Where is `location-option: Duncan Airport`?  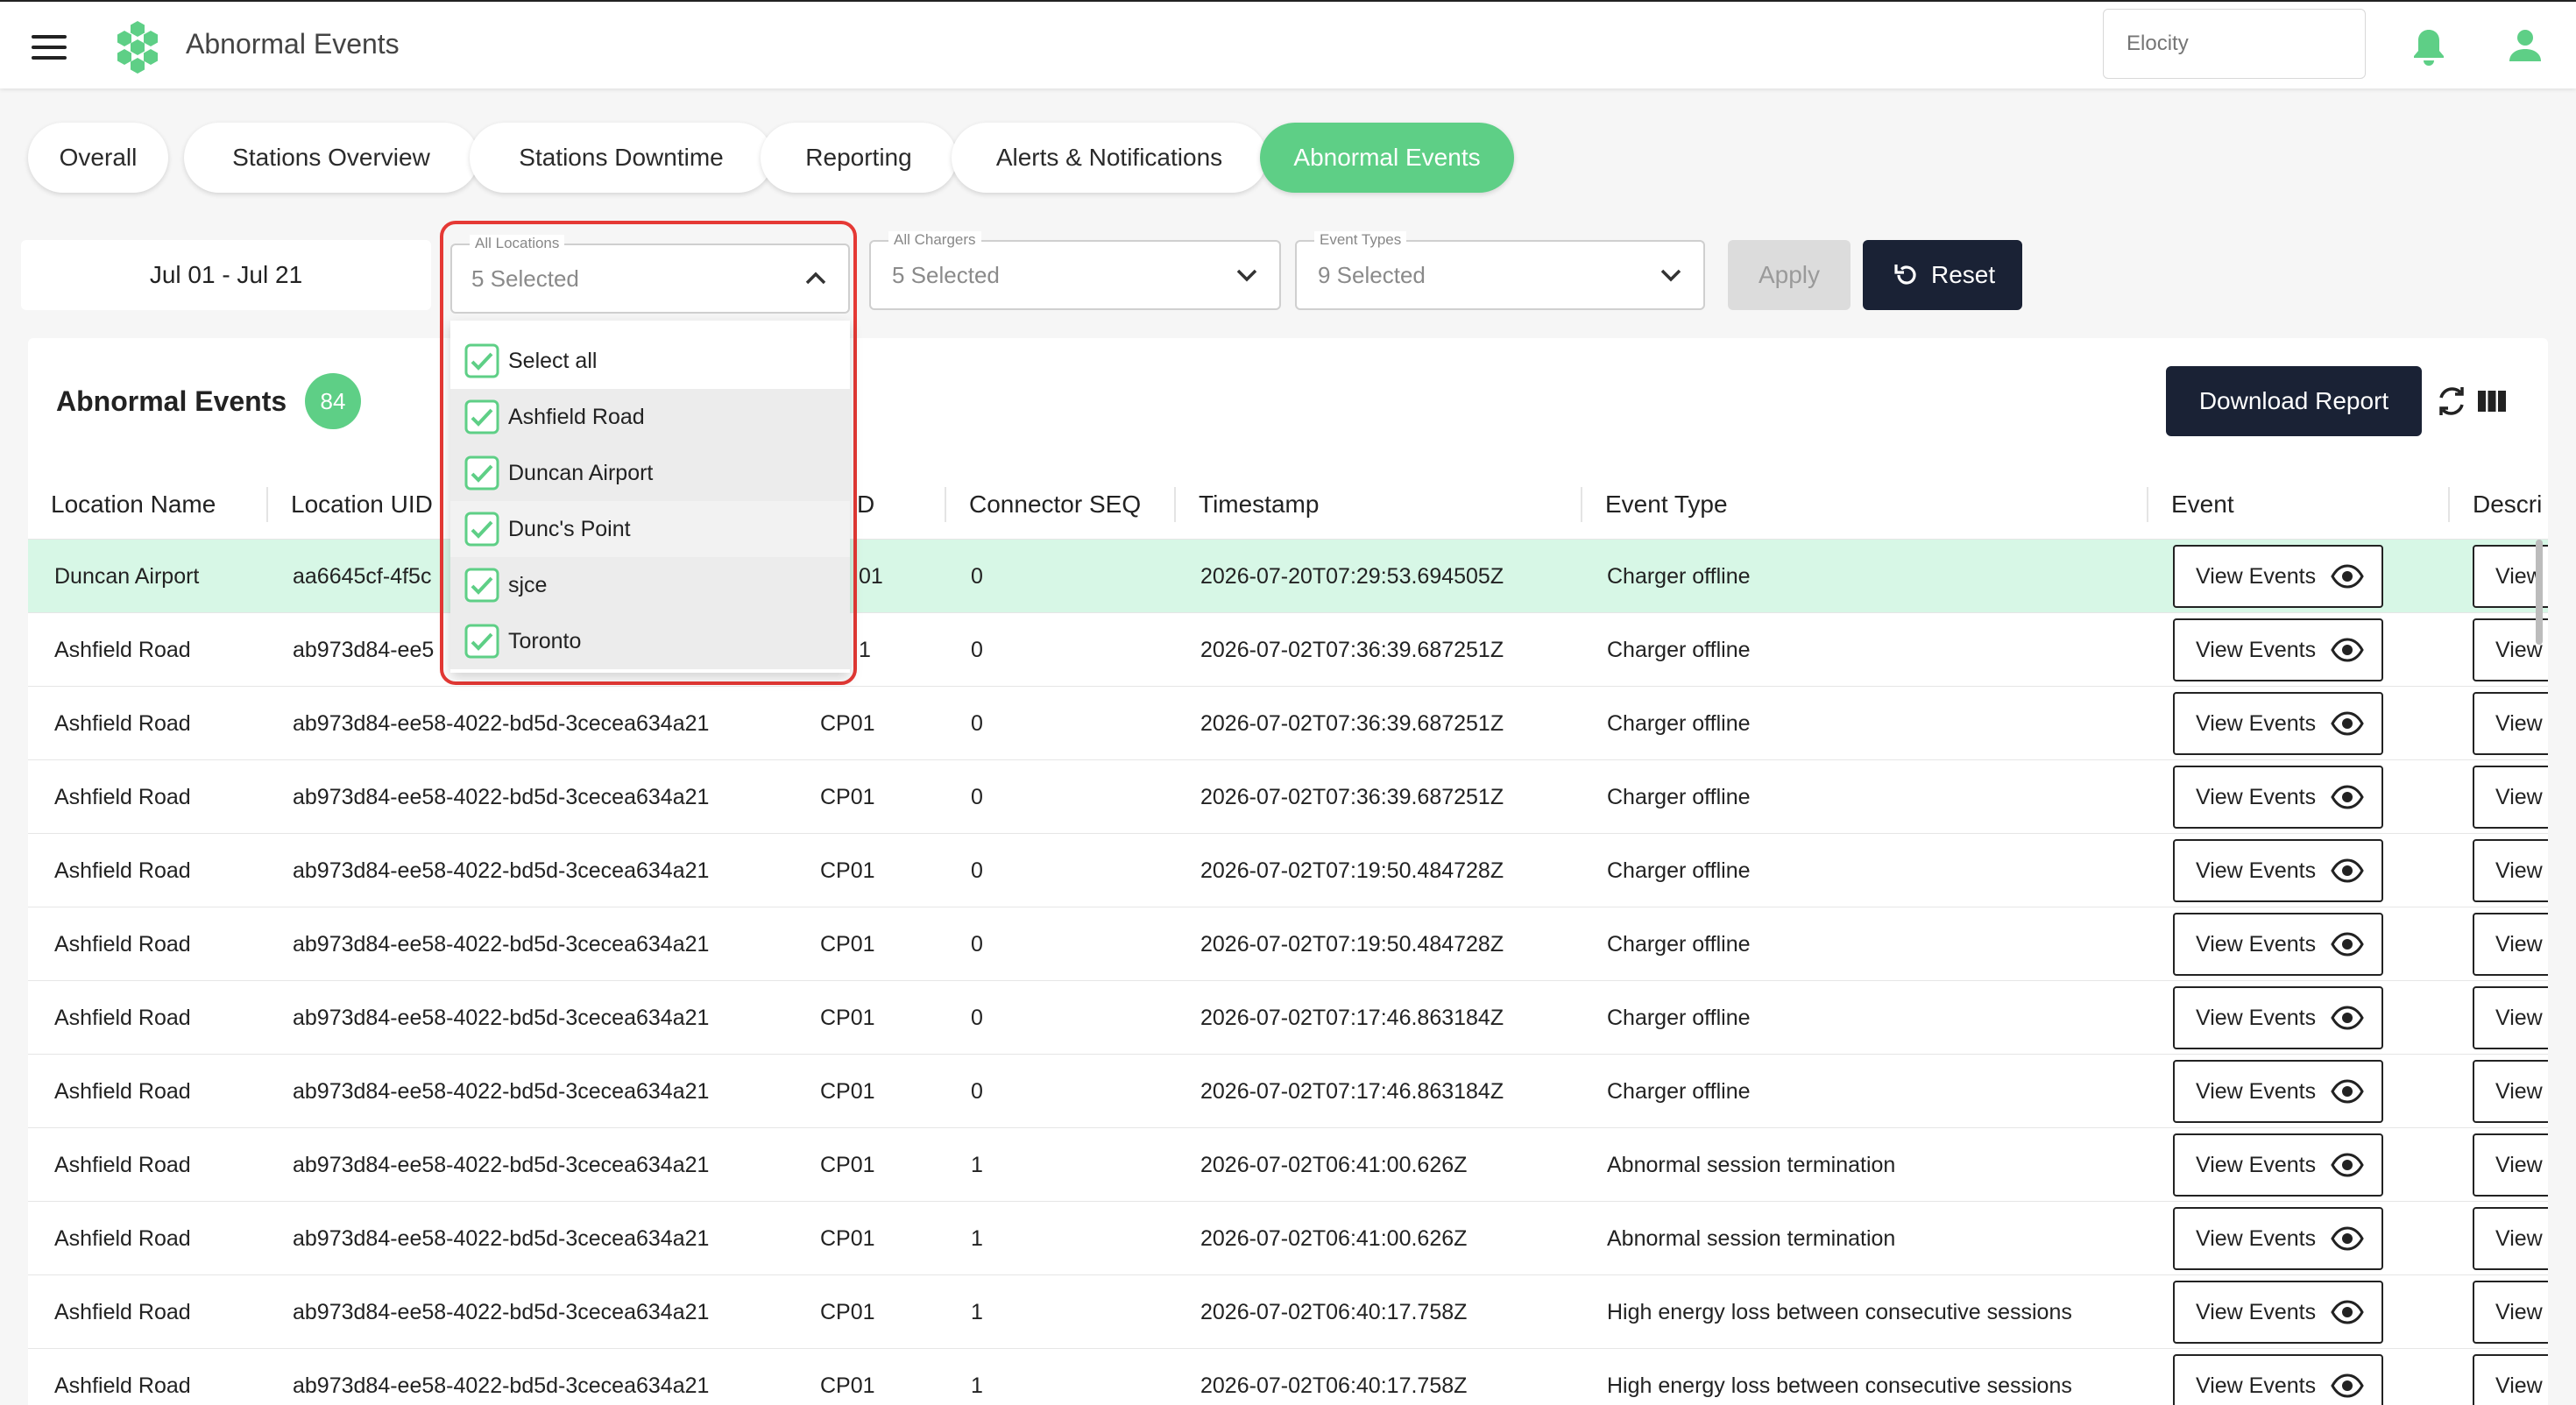 location-option: Duncan Airport is located at coordinates (650, 473).